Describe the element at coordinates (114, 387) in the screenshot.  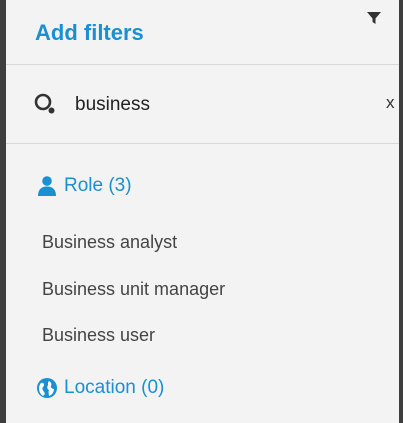
I see `group-label-location: Location (0)` at that location.